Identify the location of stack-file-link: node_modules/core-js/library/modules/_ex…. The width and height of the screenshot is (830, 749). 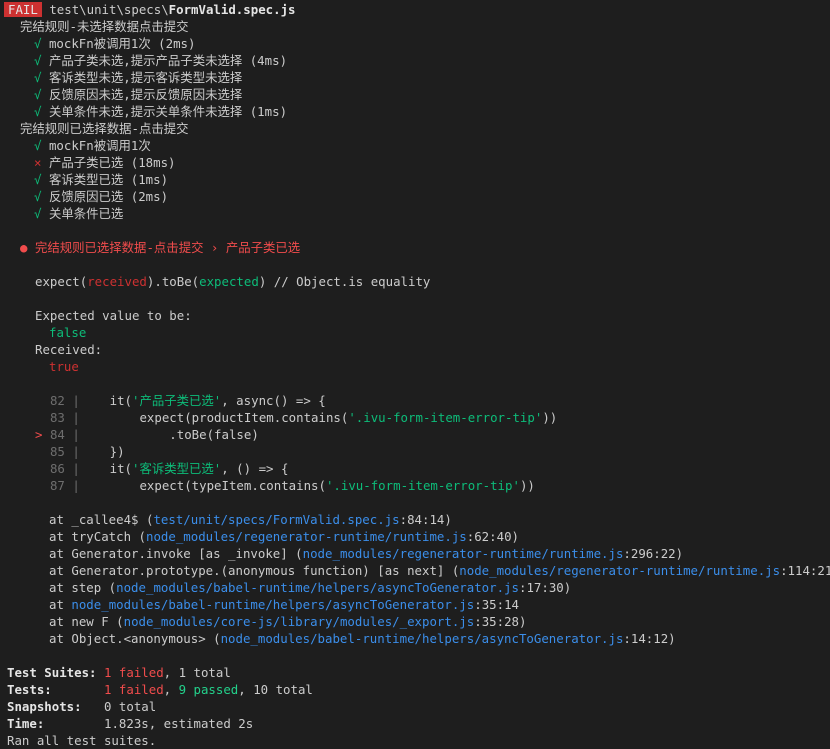
(299, 621).